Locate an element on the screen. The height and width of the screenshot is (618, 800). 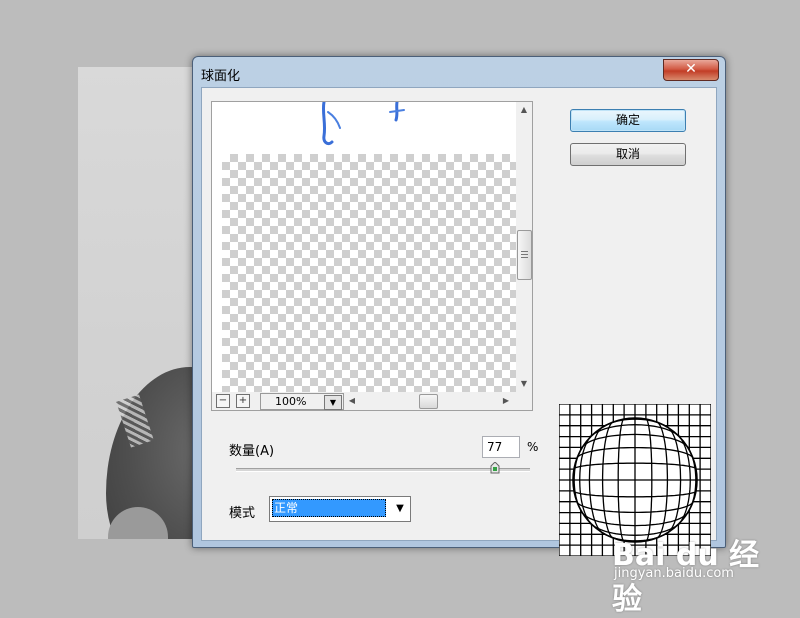
mode-select: 正常 ▼ is located at coordinates (340, 509).